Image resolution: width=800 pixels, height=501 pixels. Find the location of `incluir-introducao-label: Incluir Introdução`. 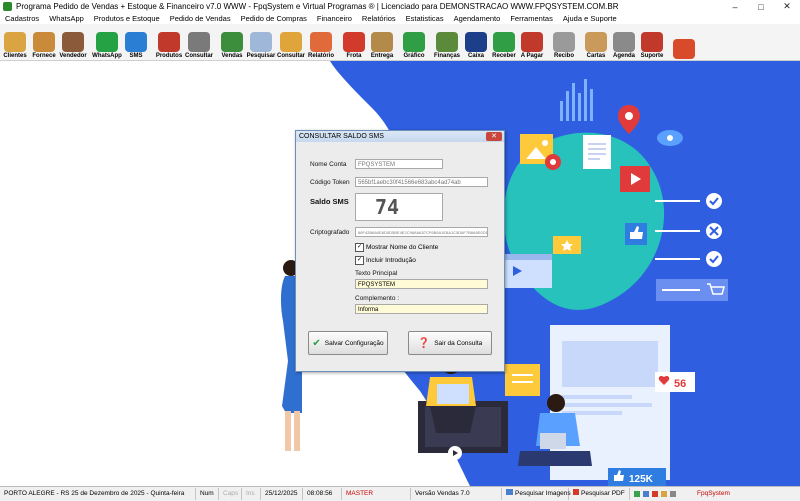

incluir-introducao-label: Incluir Introdução is located at coordinates (391, 260).